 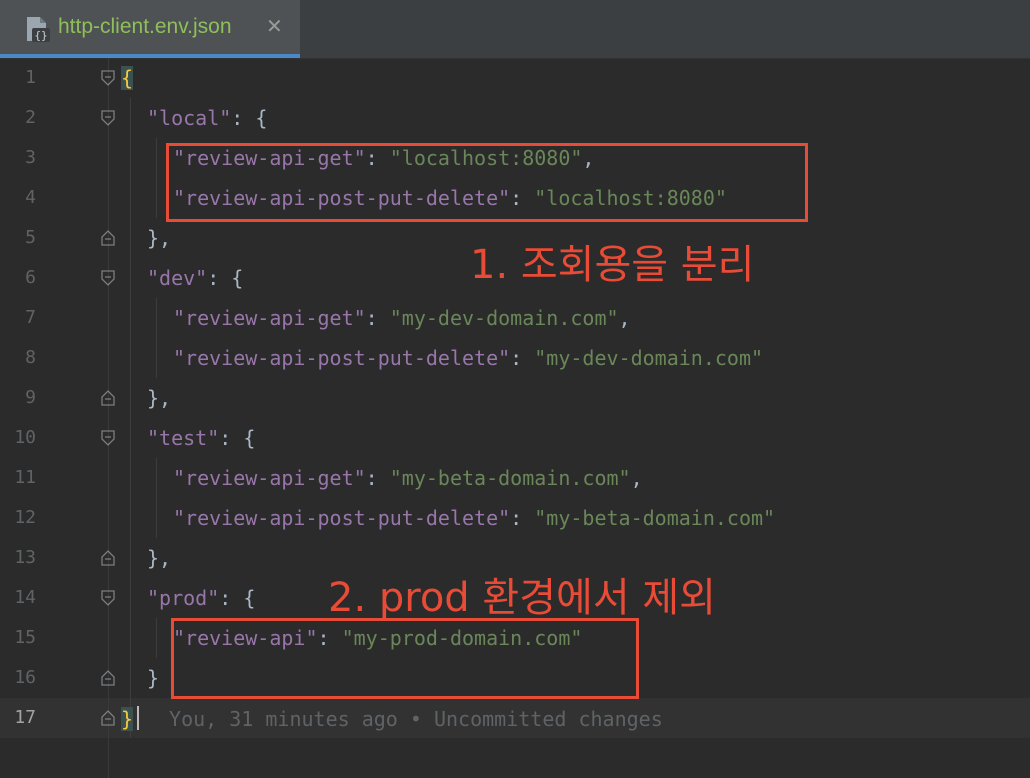 What do you see at coordinates (183, 598) in the screenshot?
I see `json-key: "prod"` at bounding box center [183, 598].